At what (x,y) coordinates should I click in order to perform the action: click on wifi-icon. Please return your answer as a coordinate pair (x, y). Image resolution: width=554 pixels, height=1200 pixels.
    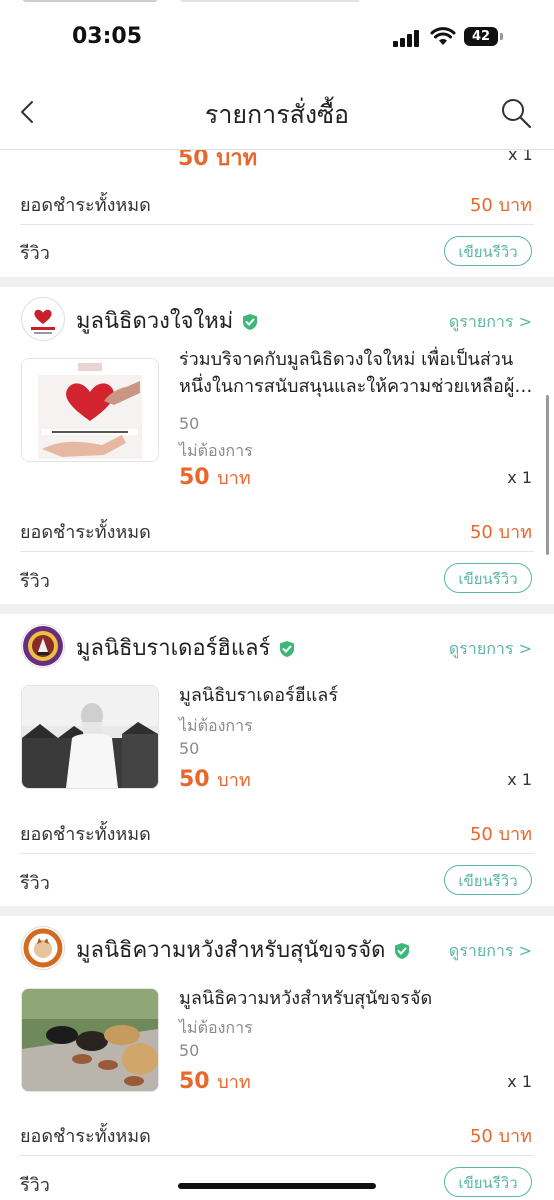
    Looking at the image, I should click on (443, 36).